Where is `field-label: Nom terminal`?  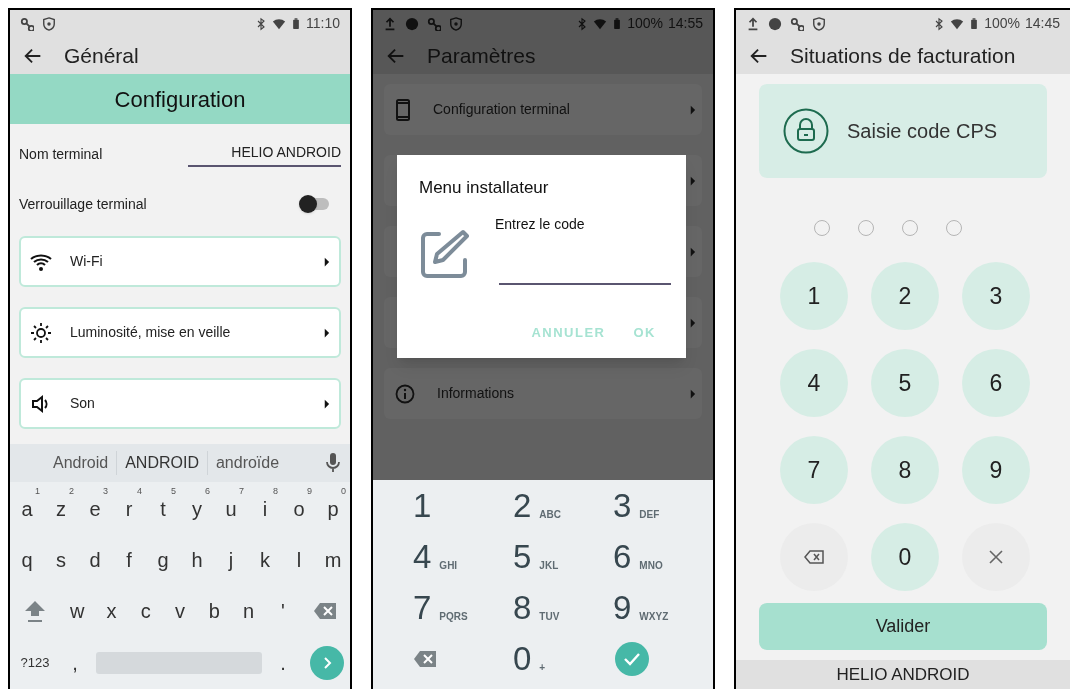 field-label: Nom terminal is located at coordinates (61, 154).